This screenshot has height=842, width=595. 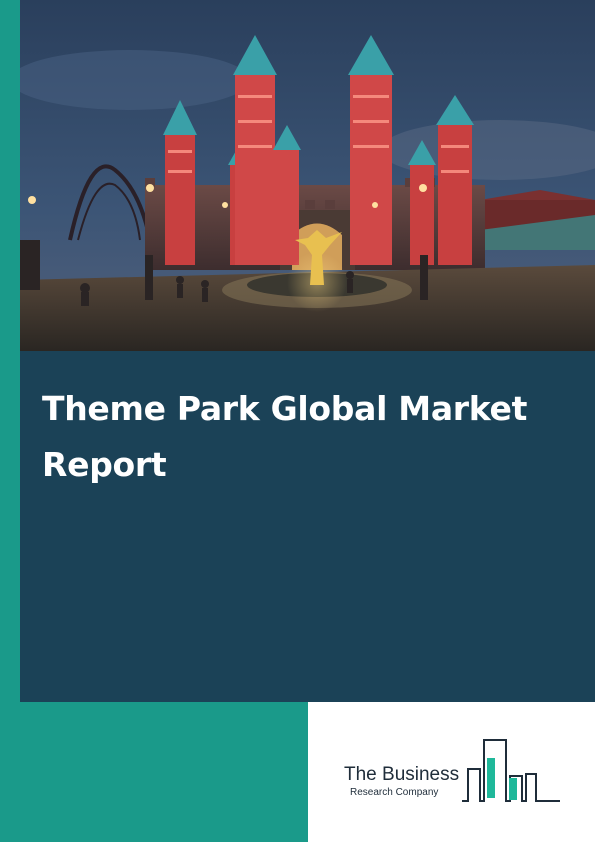 I want to click on buildings-logo-icon, so click(x=511, y=770).